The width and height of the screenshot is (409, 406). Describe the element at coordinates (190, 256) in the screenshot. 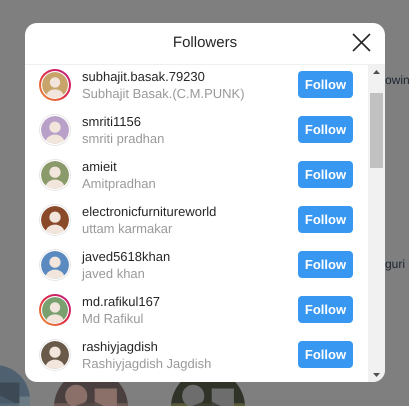

I see `username-link: javed5618khan` at that location.